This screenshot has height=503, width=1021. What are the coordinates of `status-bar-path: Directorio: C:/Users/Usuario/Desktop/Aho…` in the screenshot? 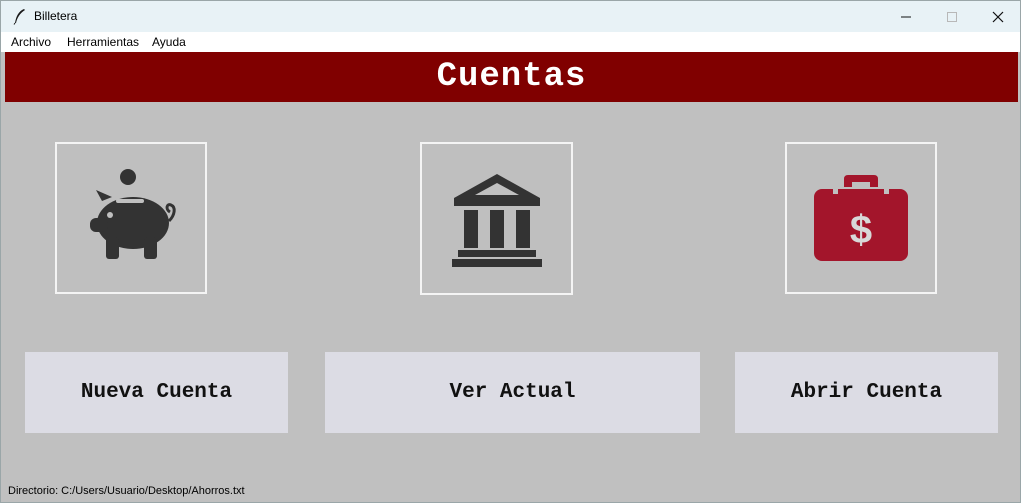 It's located at (126, 491).